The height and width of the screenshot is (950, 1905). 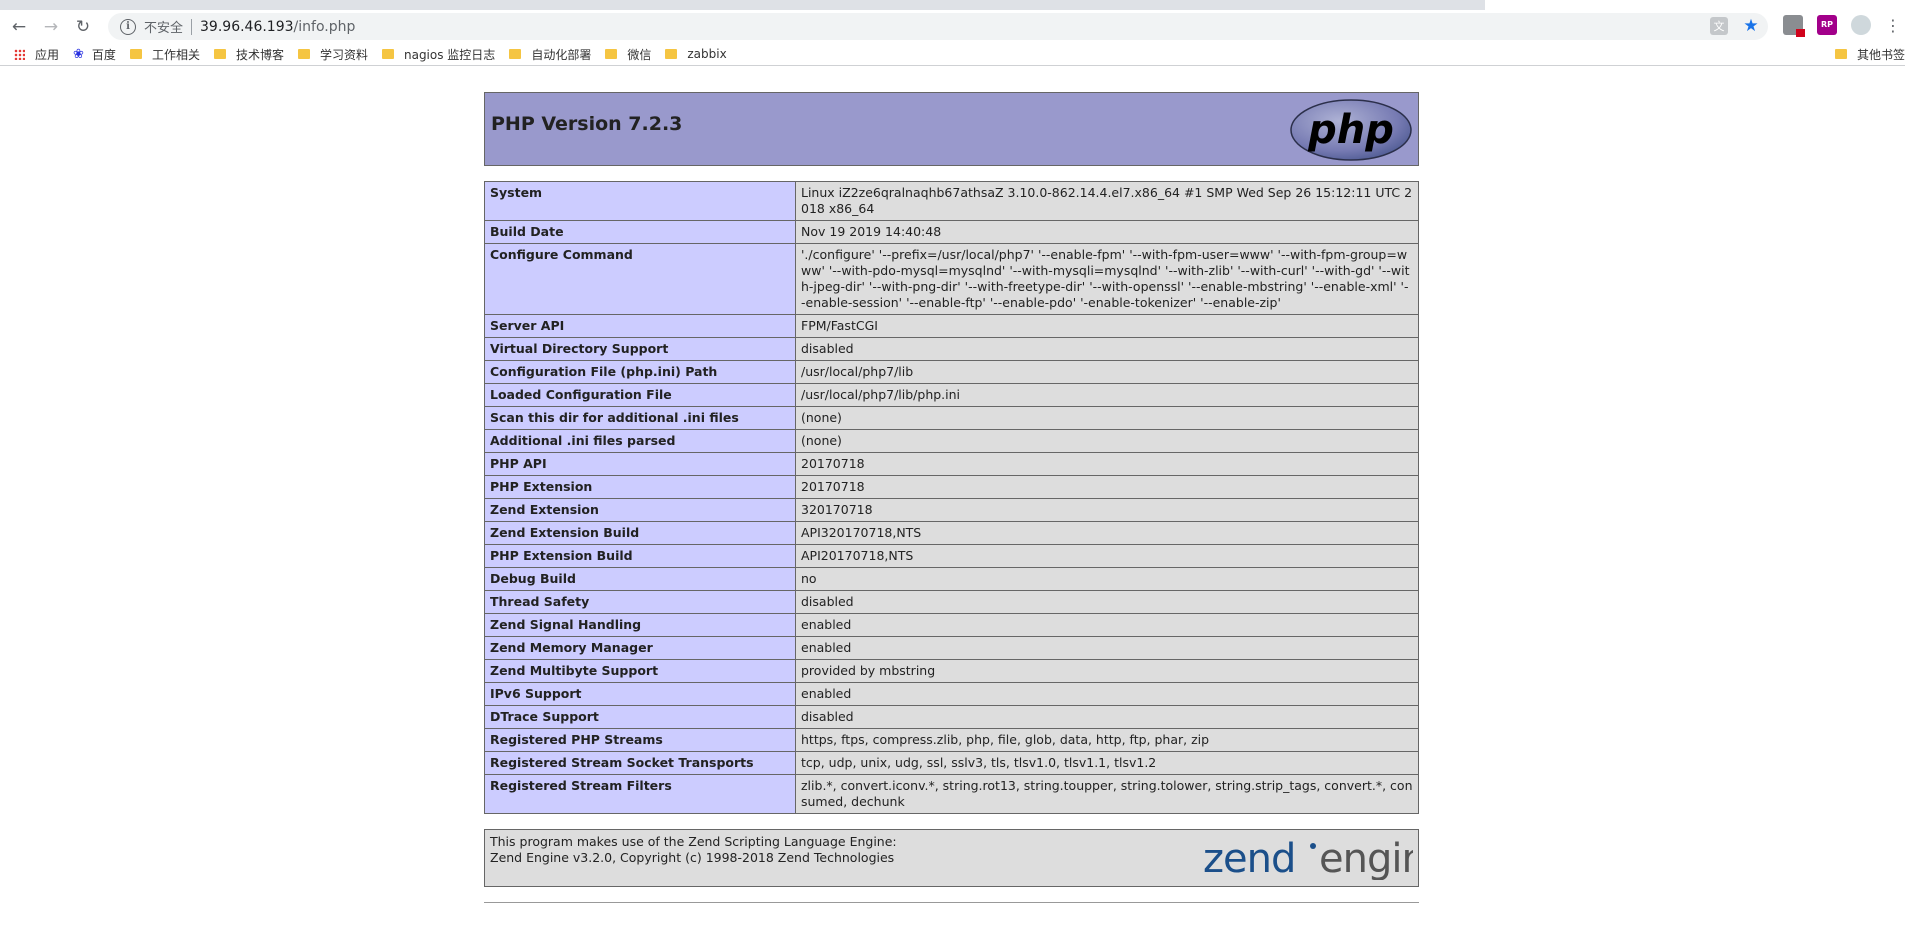 I want to click on row-key: Registered PHP Streams, so click(x=640, y=740).